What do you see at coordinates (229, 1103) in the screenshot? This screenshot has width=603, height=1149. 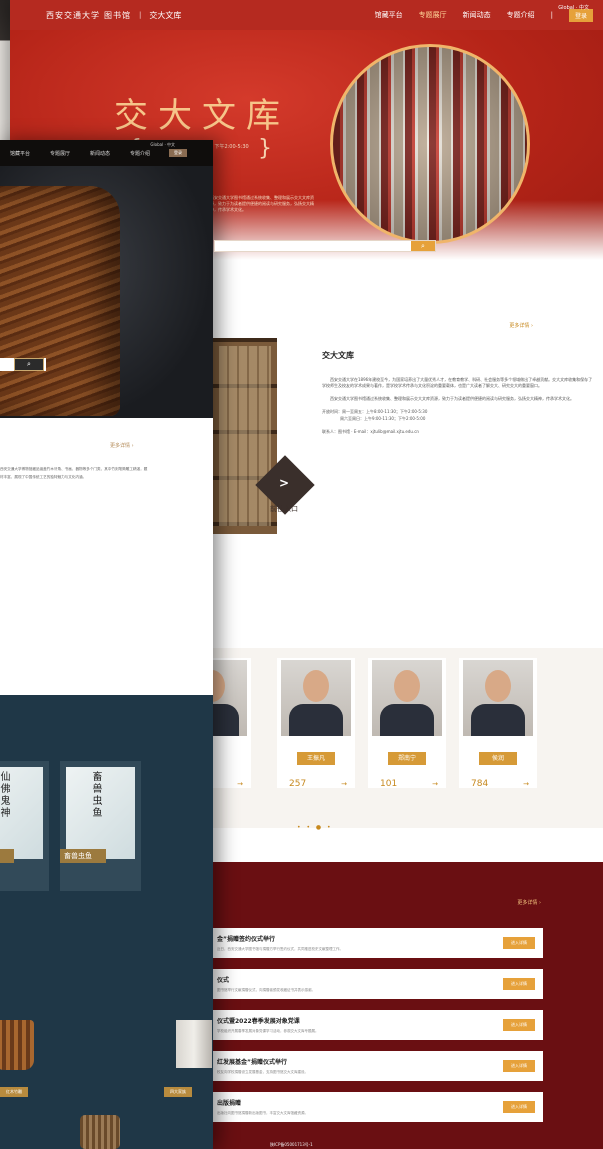 I see `news-title: 出版捐赠` at bounding box center [229, 1103].